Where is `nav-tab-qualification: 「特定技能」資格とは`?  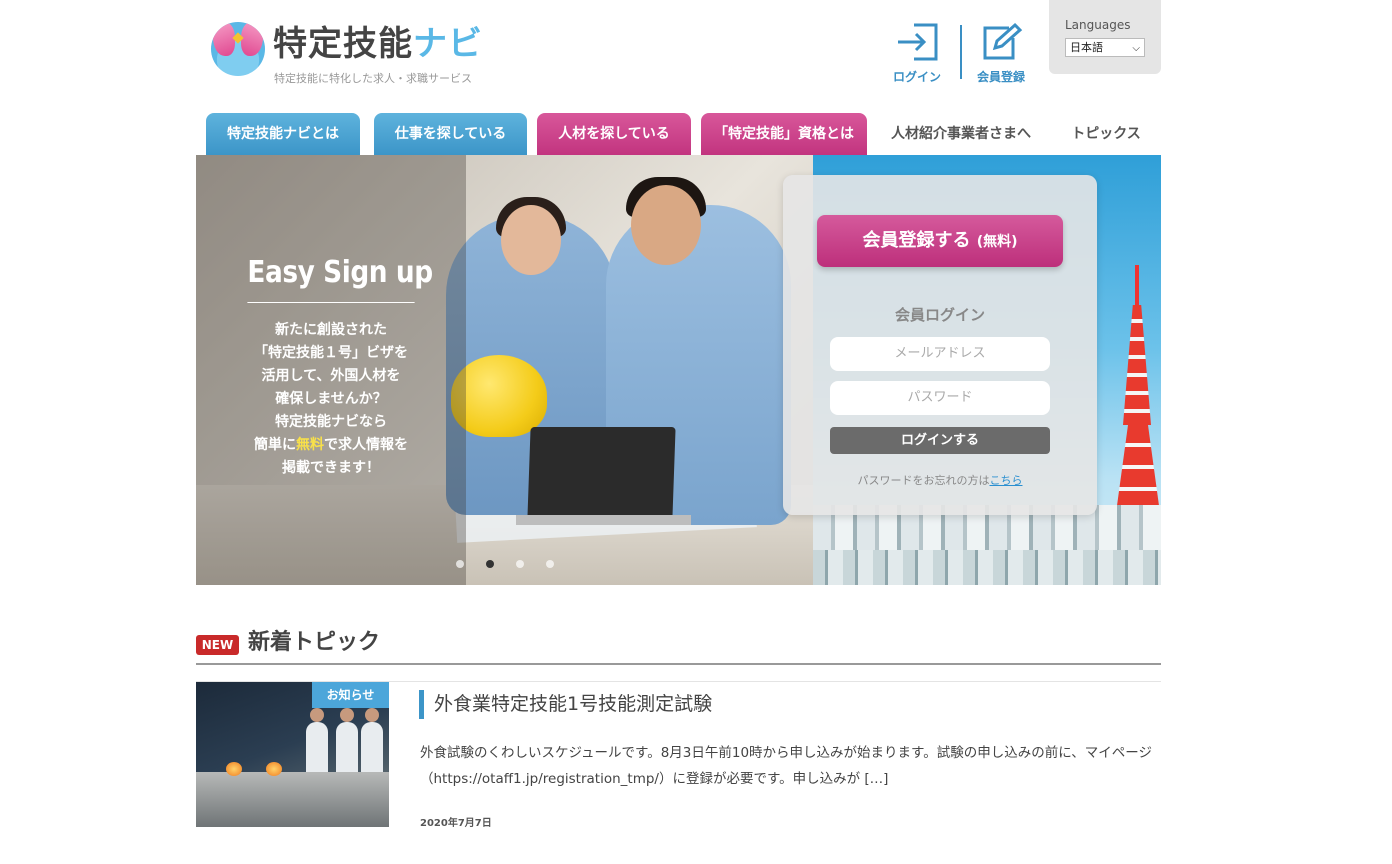
nav-tab-qualification: 「特定技能」資格とは is located at coordinates (784, 134).